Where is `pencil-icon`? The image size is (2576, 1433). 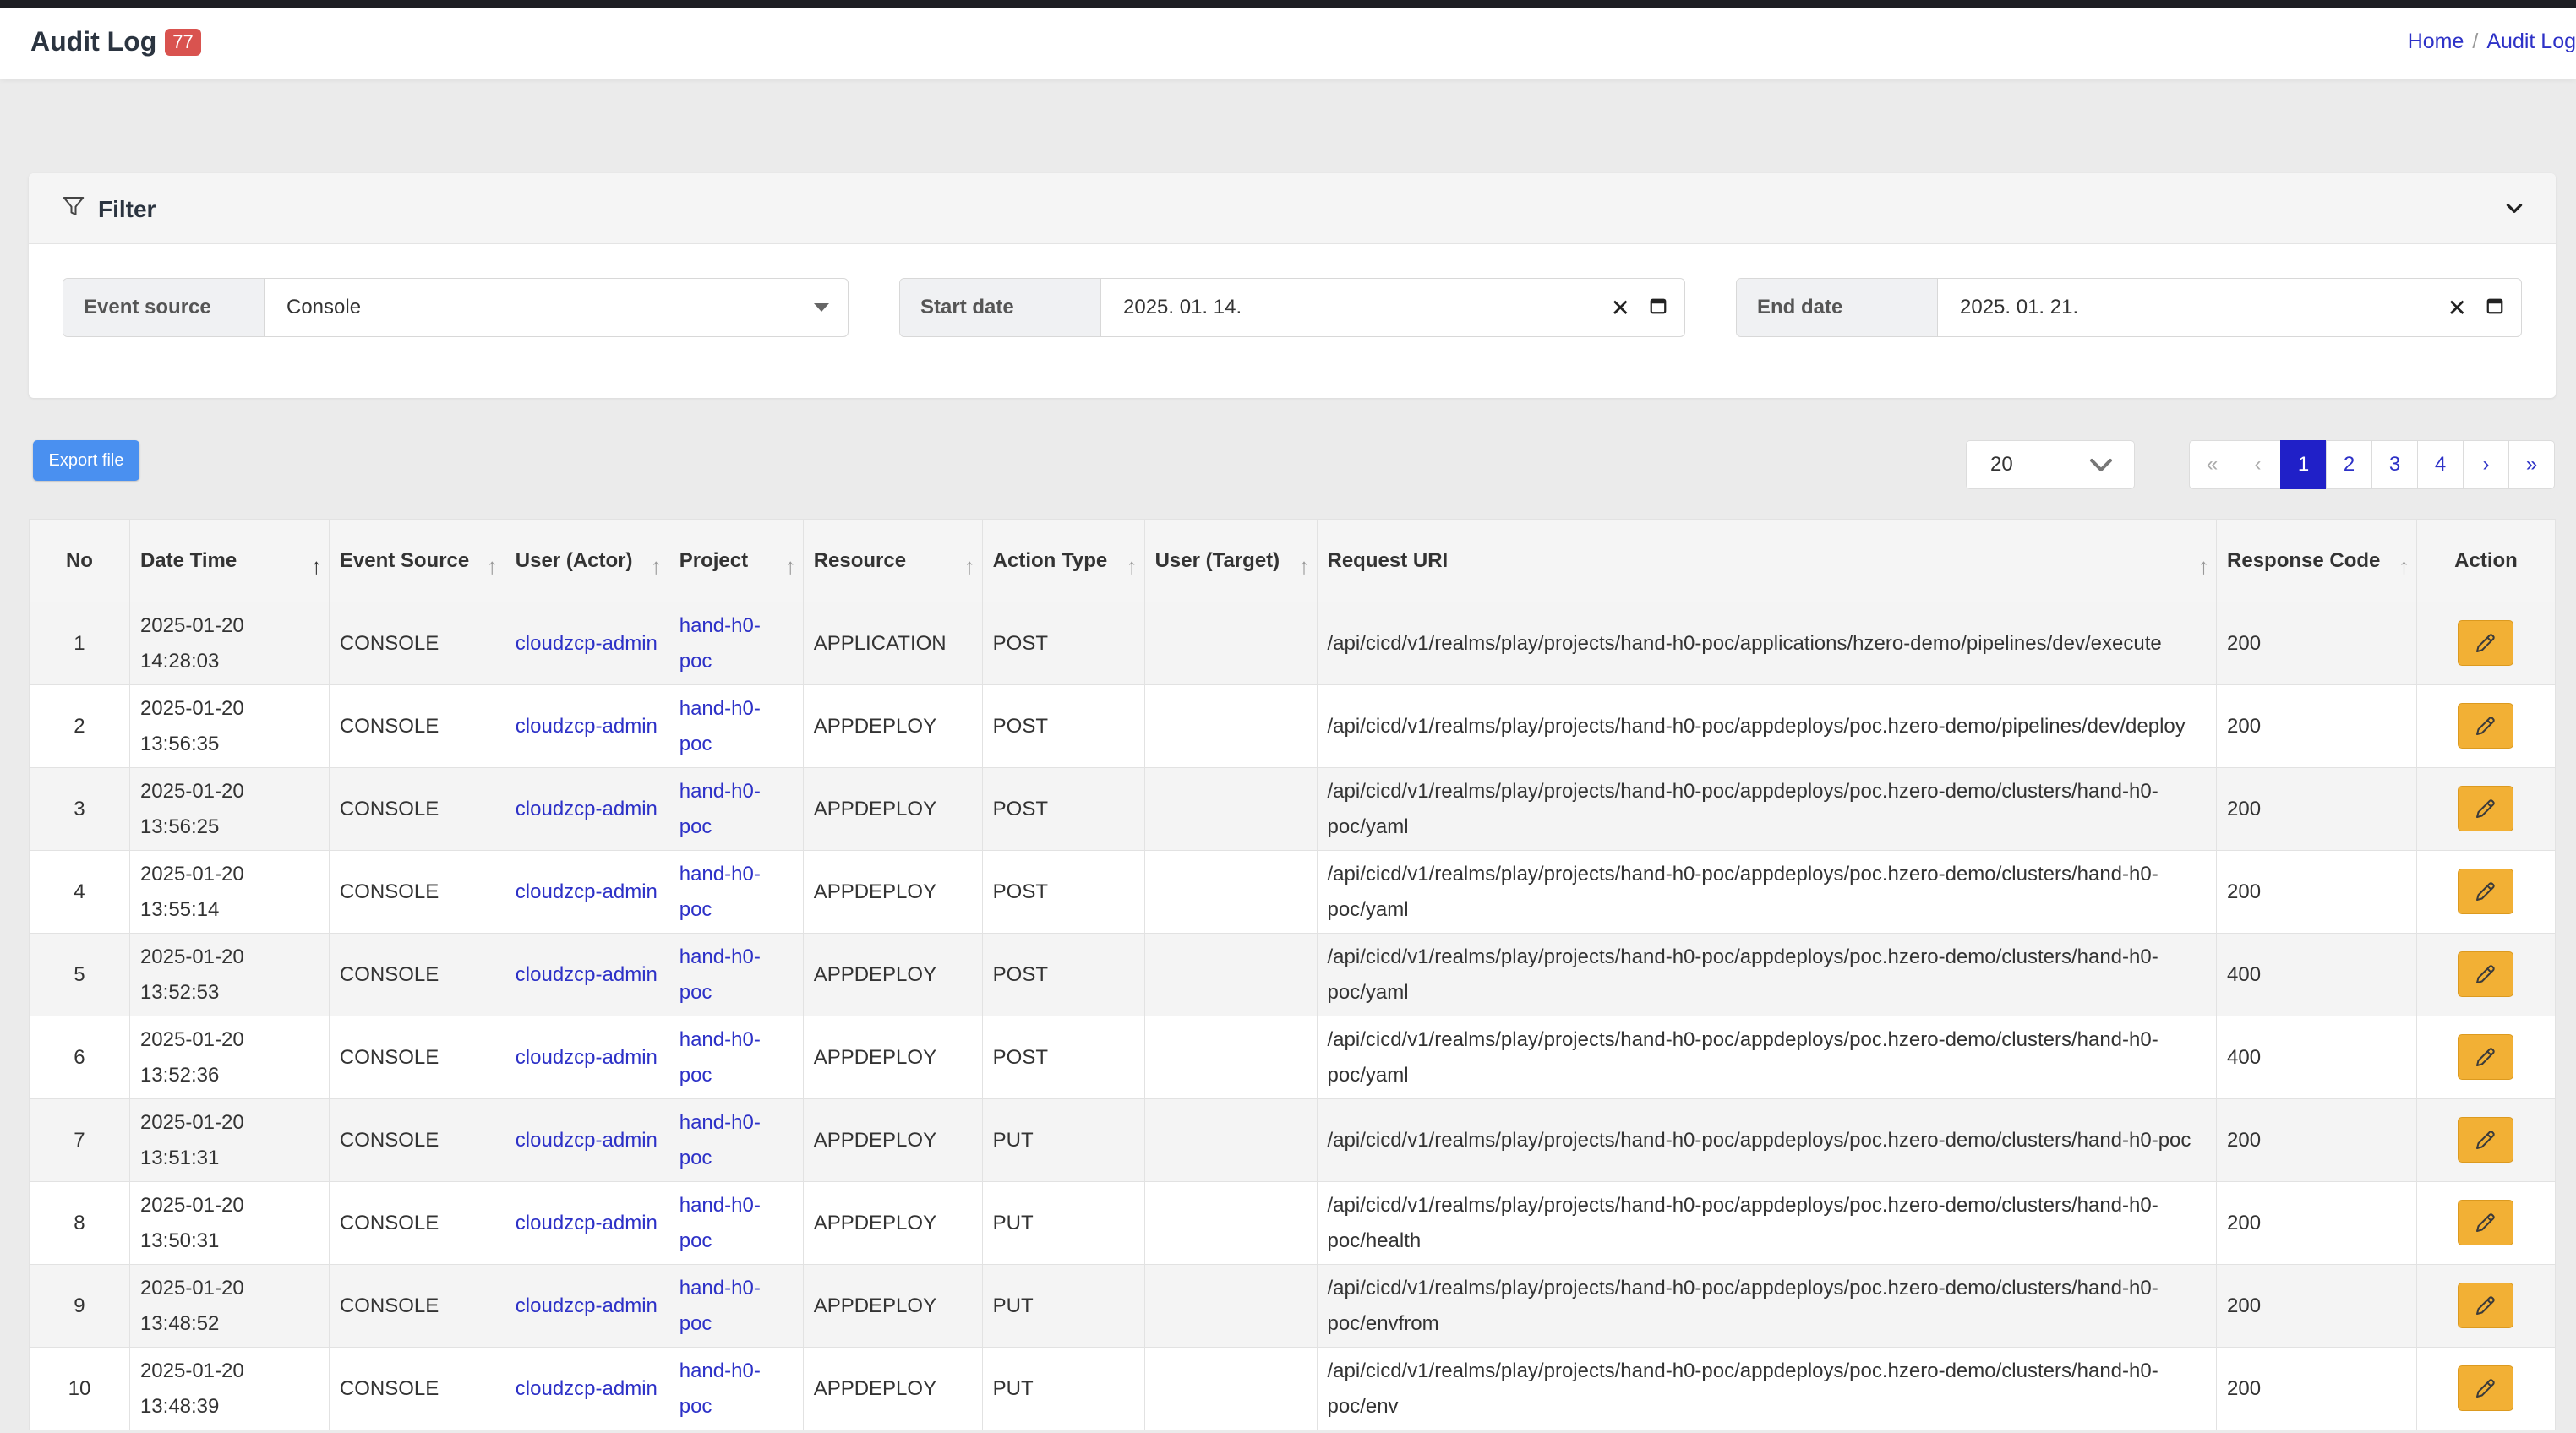
pencil-icon is located at coordinates (2486, 1222).